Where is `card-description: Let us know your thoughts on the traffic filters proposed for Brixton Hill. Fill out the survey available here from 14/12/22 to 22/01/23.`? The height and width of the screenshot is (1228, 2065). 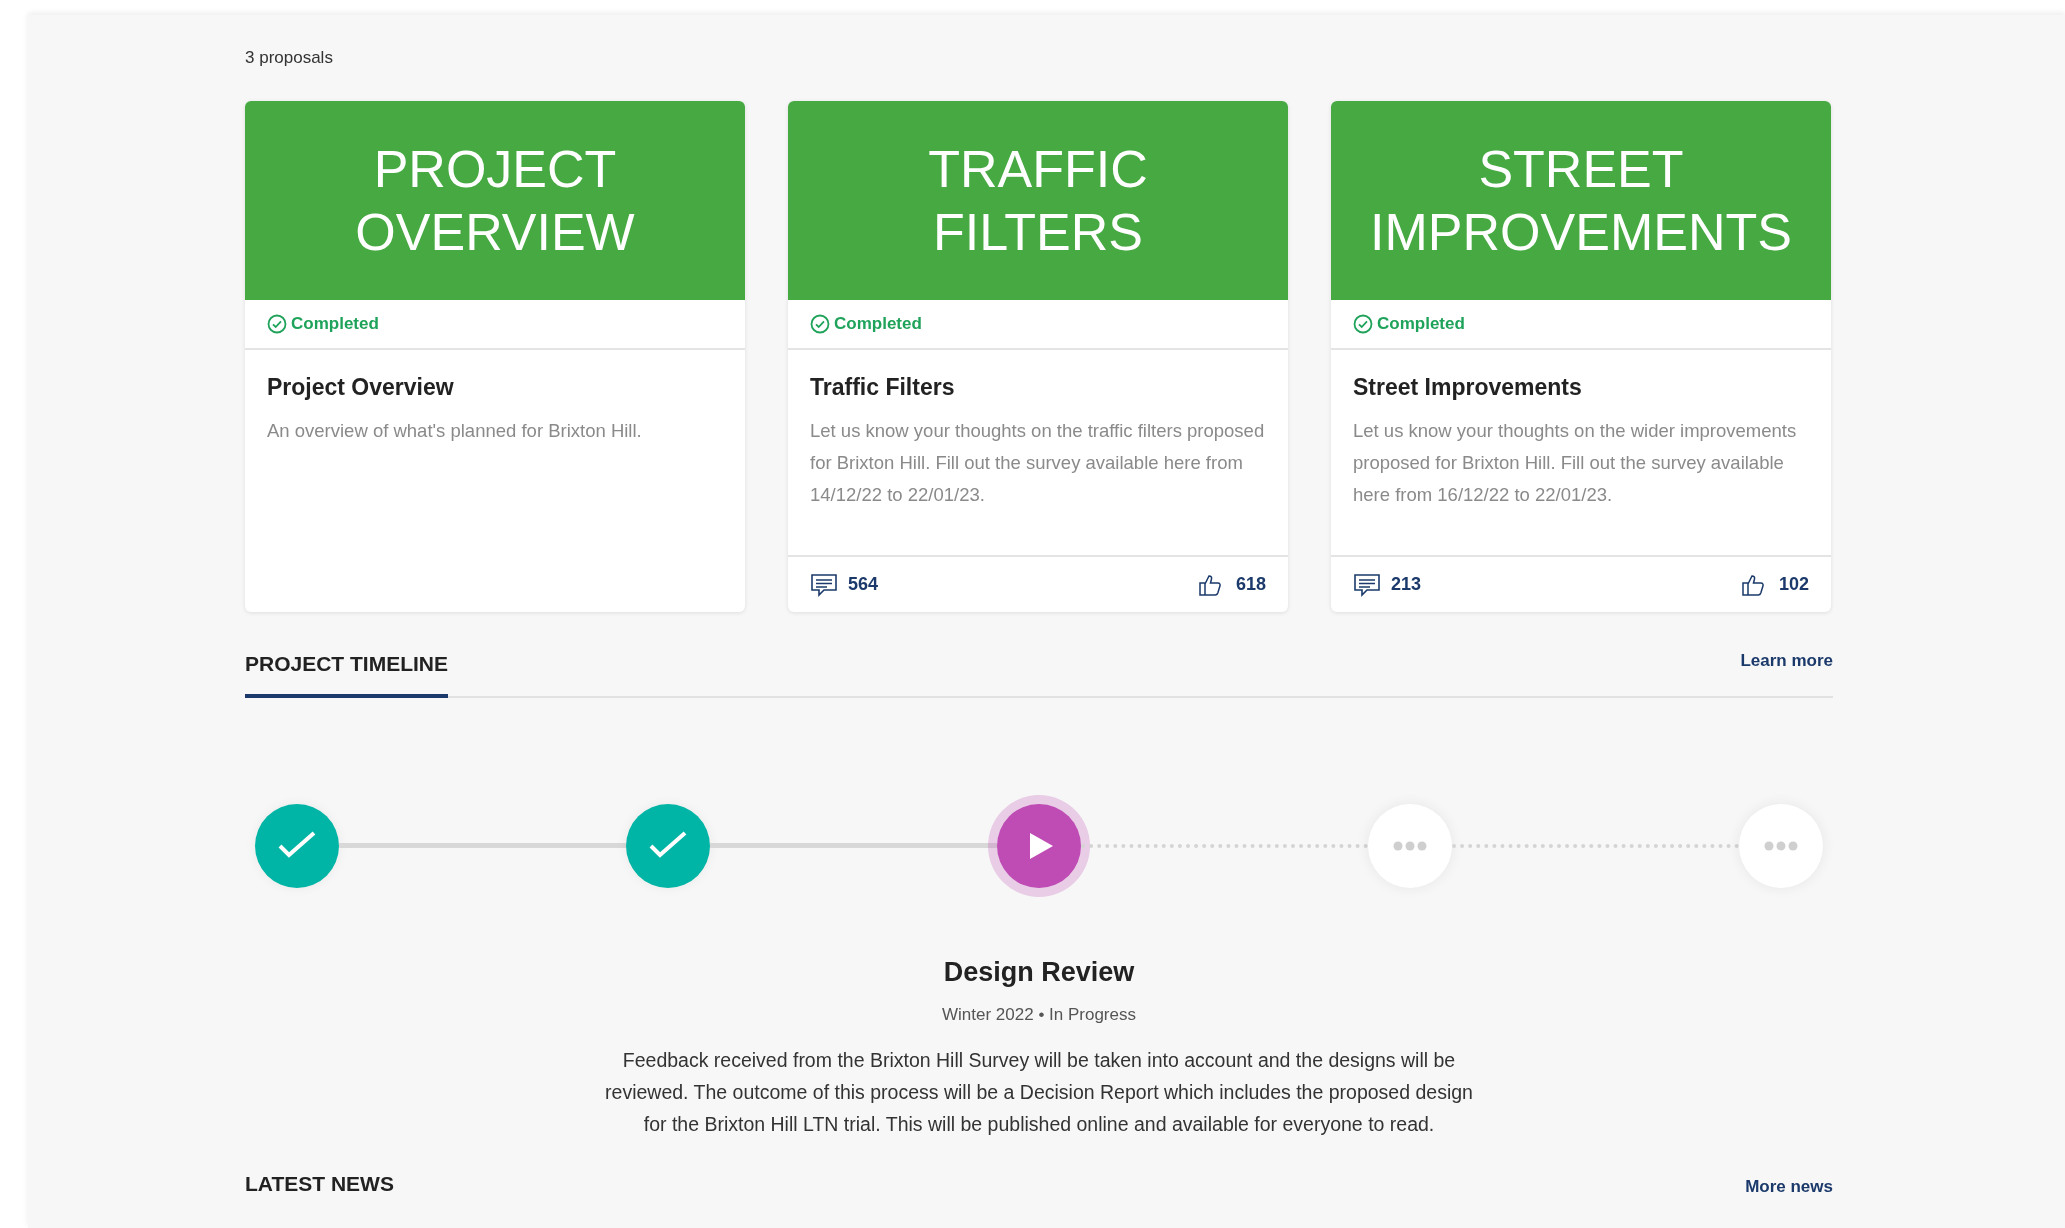 card-description: Let us know your thoughts on the traffic filters proposed for Brixton Hill. Fill out the survey available here from 14/12/22 to 22/01/23. is located at coordinates (1038, 462).